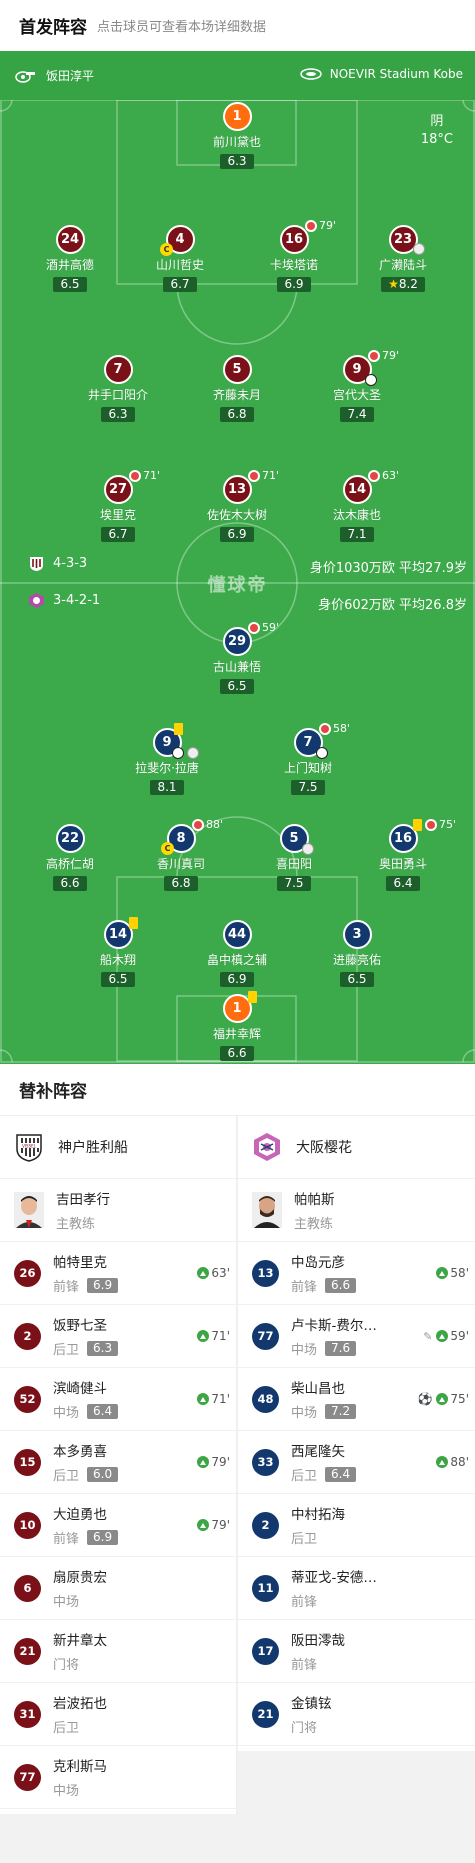 Image resolution: width=475 pixels, height=1863 pixels. I want to click on player-h13: 13 71' 佐佐木大树 6.9, so click(237, 505).